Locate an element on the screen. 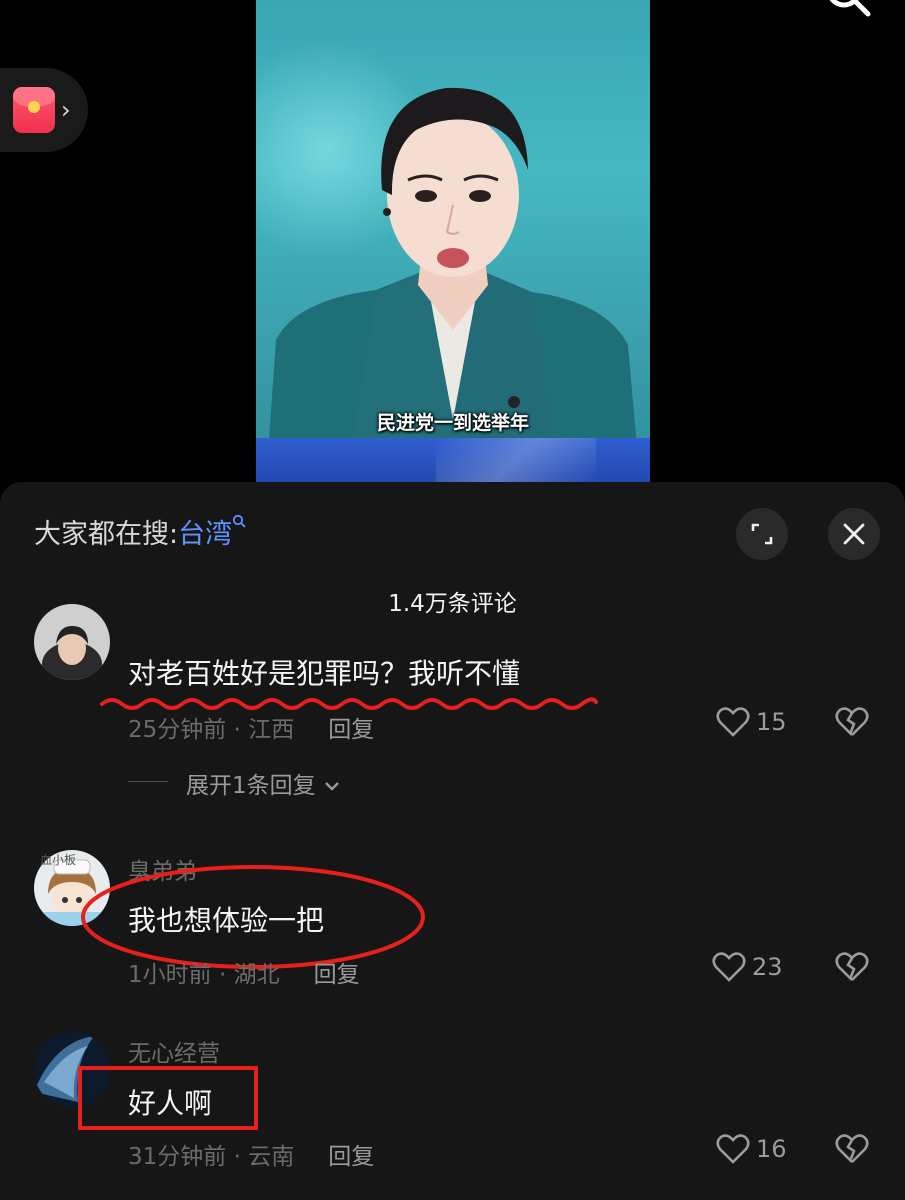 The height and width of the screenshot is (1200, 905). like-count: 15 is located at coordinates (771, 722).